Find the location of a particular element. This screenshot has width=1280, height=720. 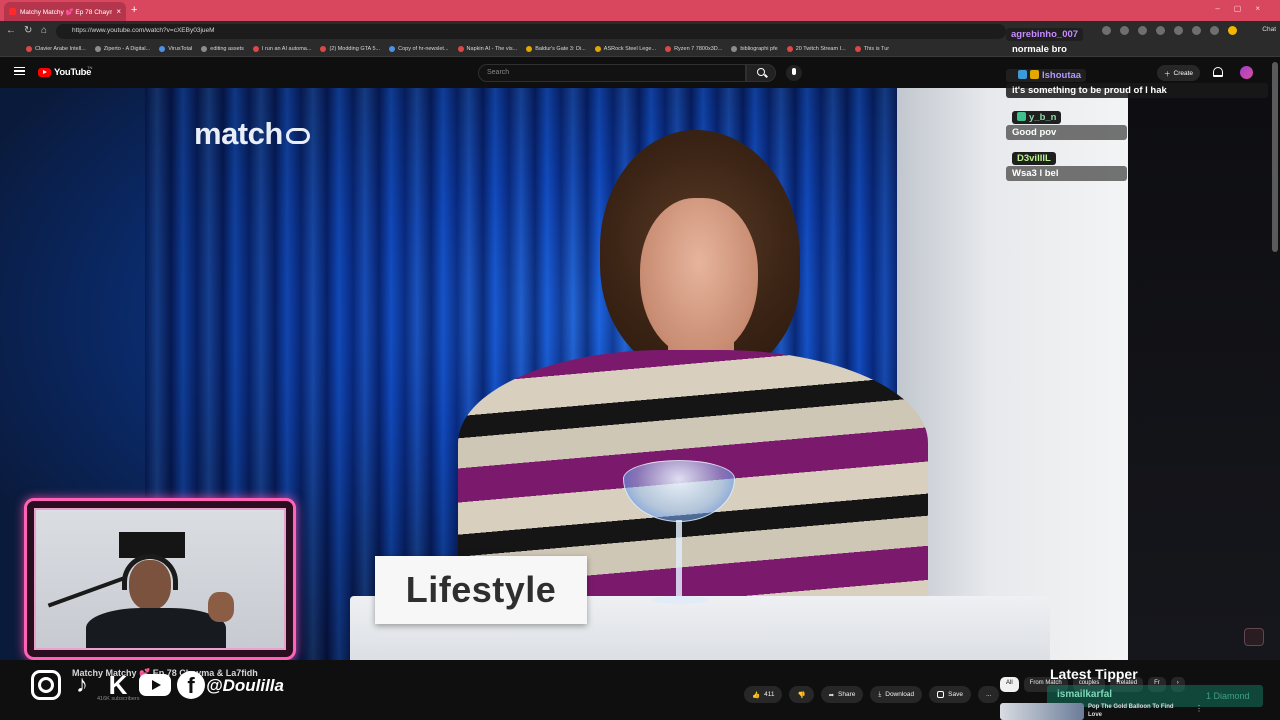

tab-title: Matchy Matchy 💕 Ep 78 Chayma is located at coordinates (66, 12).